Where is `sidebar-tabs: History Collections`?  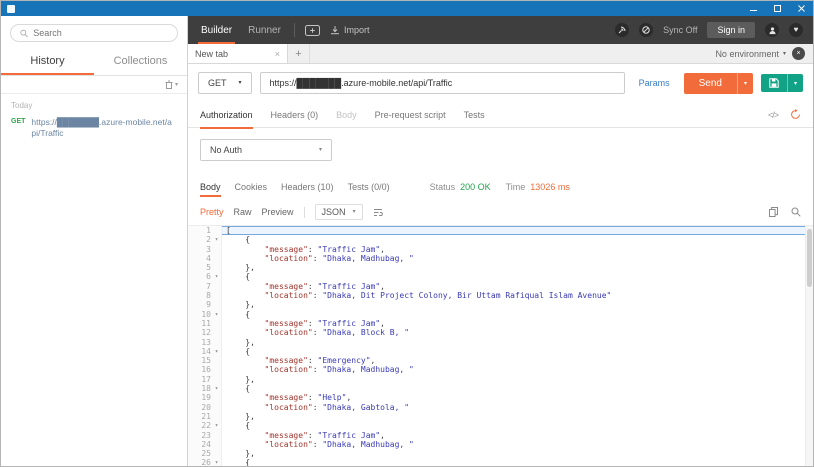 sidebar-tabs: History Collections is located at coordinates (94, 62).